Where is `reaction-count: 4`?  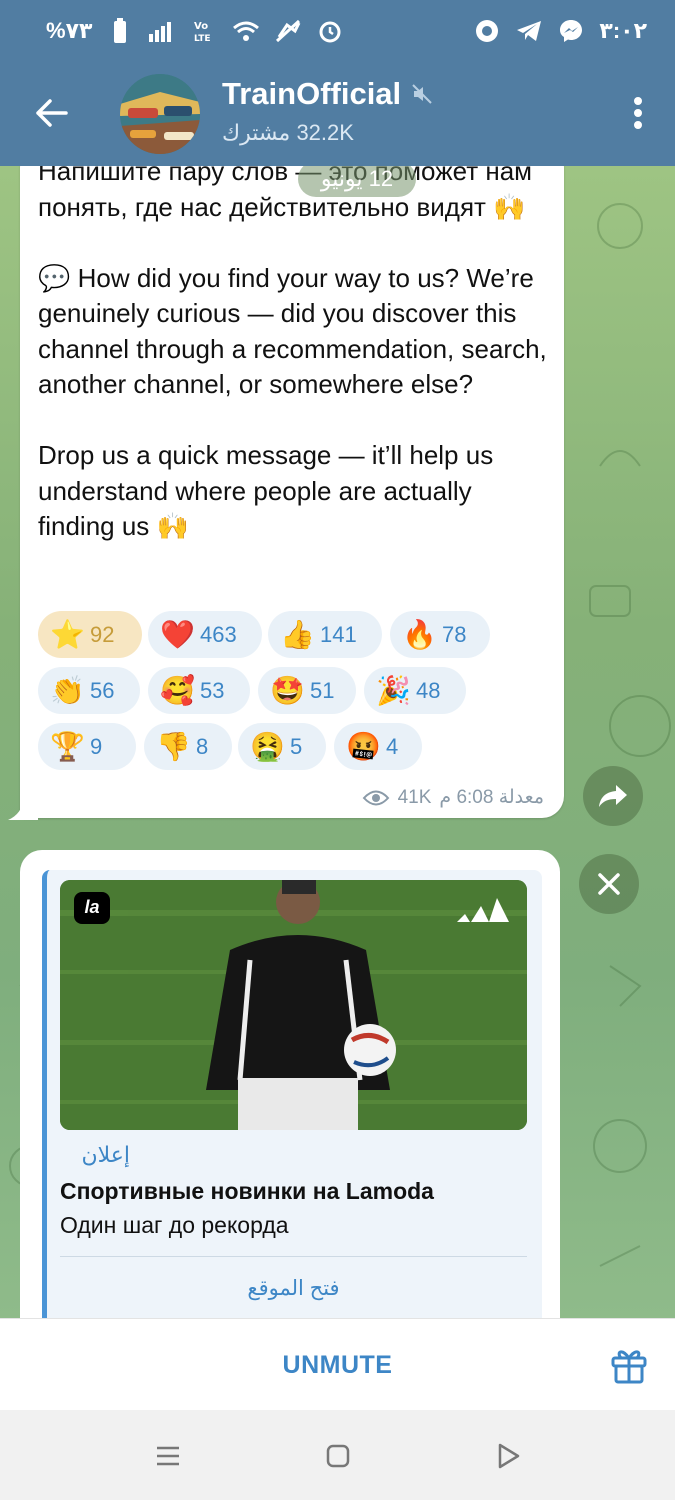
reaction-count: 4 is located at coordinates (392, 746).